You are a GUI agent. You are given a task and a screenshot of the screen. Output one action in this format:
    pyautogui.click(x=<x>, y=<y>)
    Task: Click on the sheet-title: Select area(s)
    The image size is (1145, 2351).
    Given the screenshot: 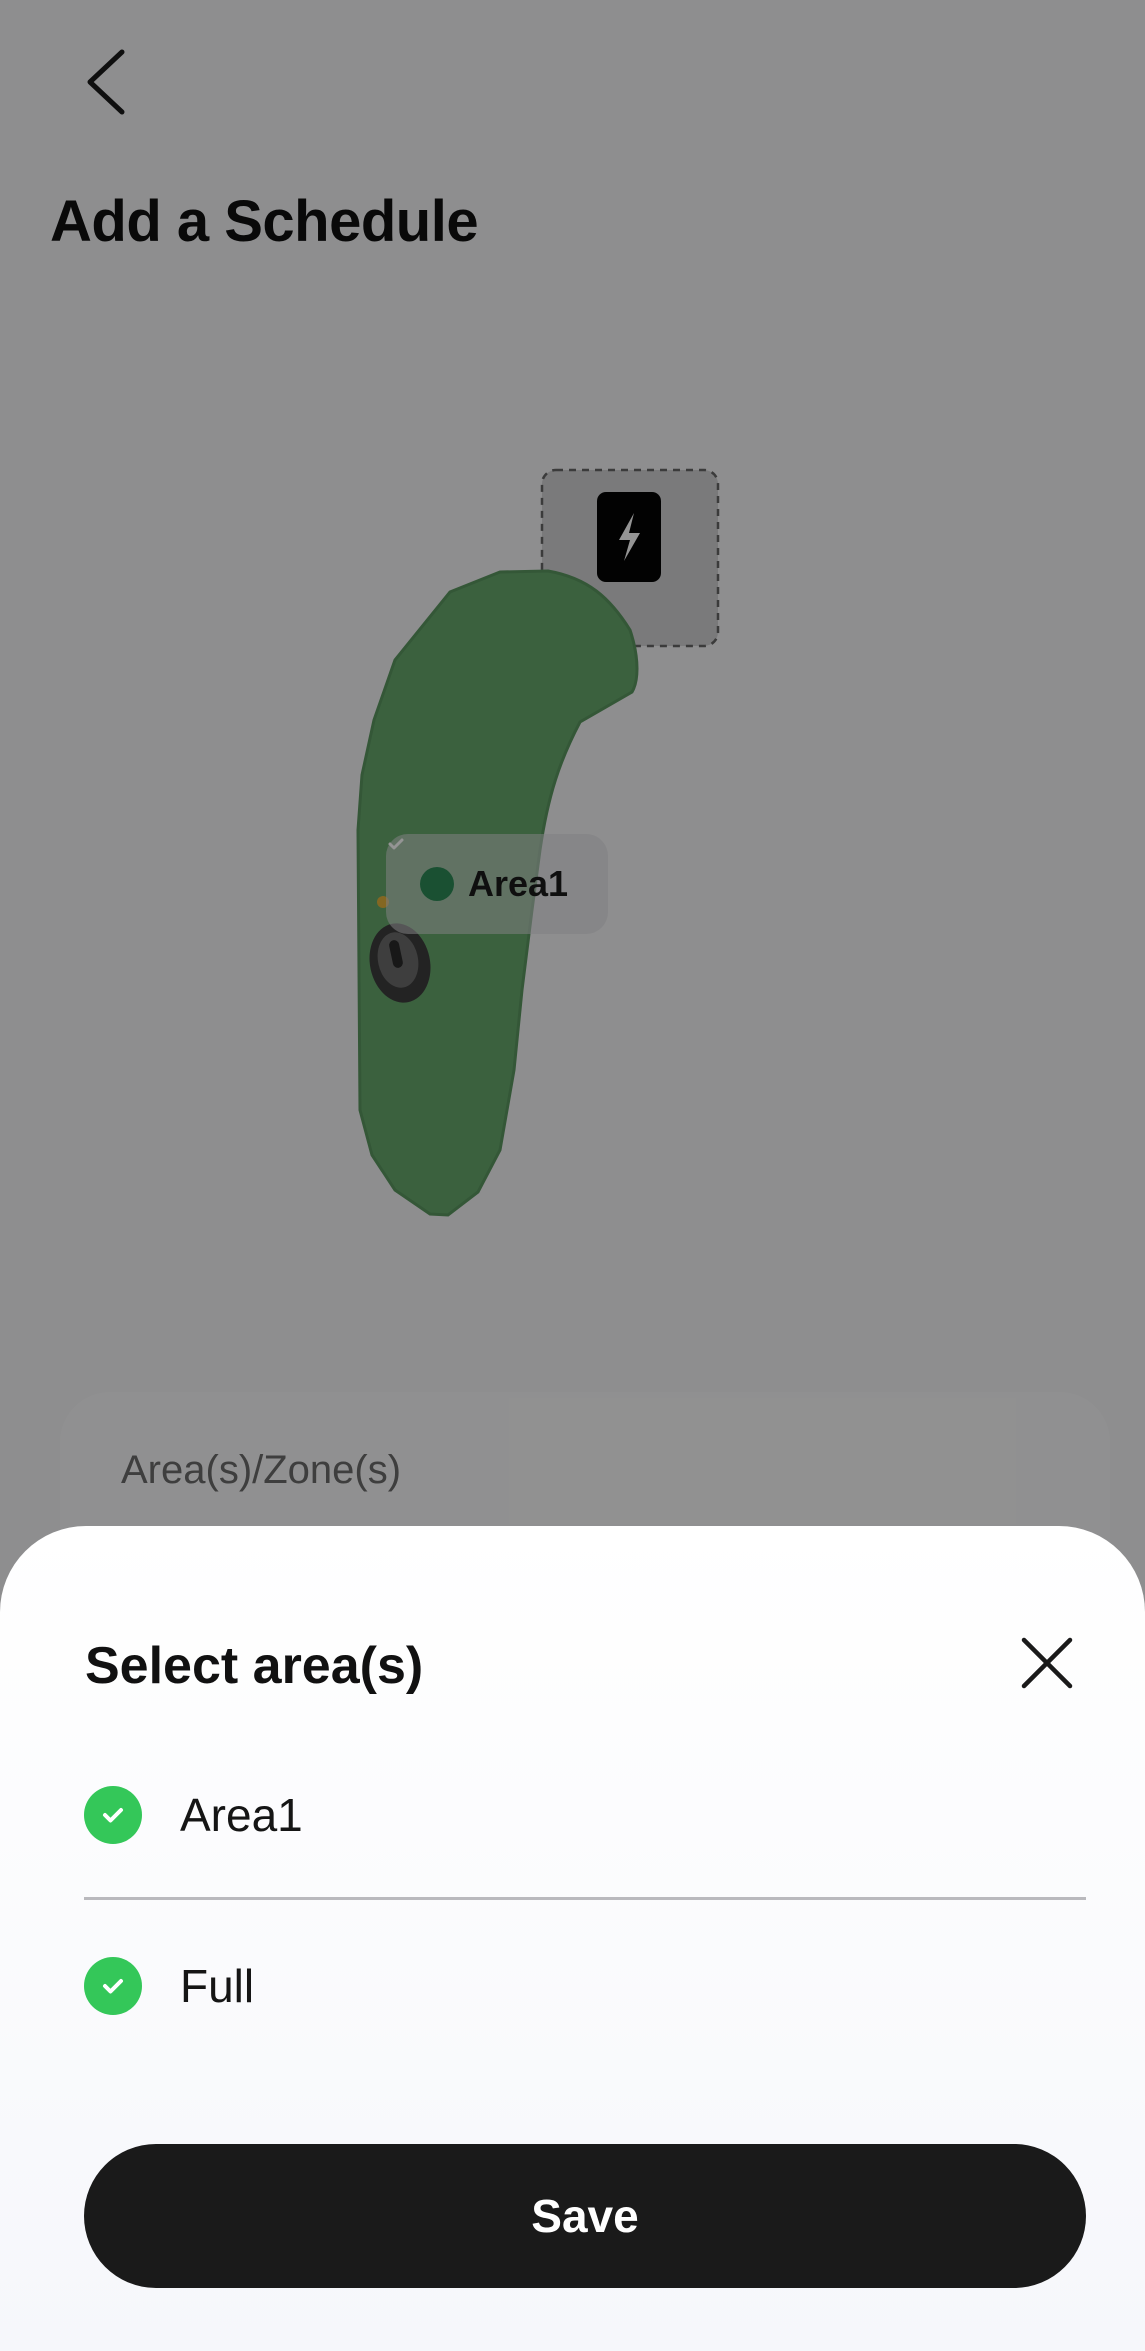 What is the action you would take?
    pyautogui.click(x=254, y=1666)
    